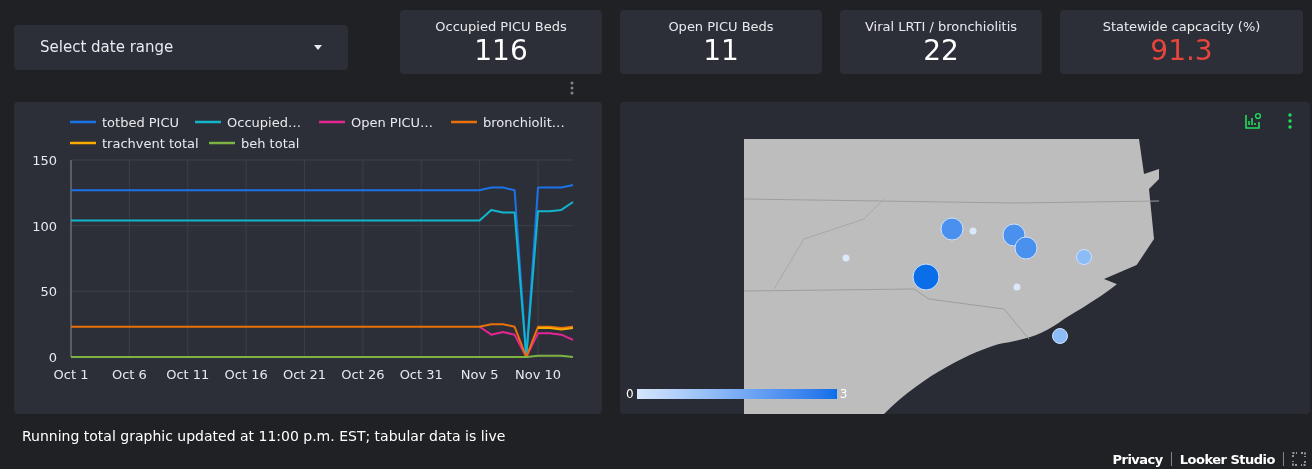 Image resolution: width=1312 pixels, height=469 pixels. Describe the element at coordinates (150, 143) in the screenshot. I see `legend-label: trachvent total` at that location.